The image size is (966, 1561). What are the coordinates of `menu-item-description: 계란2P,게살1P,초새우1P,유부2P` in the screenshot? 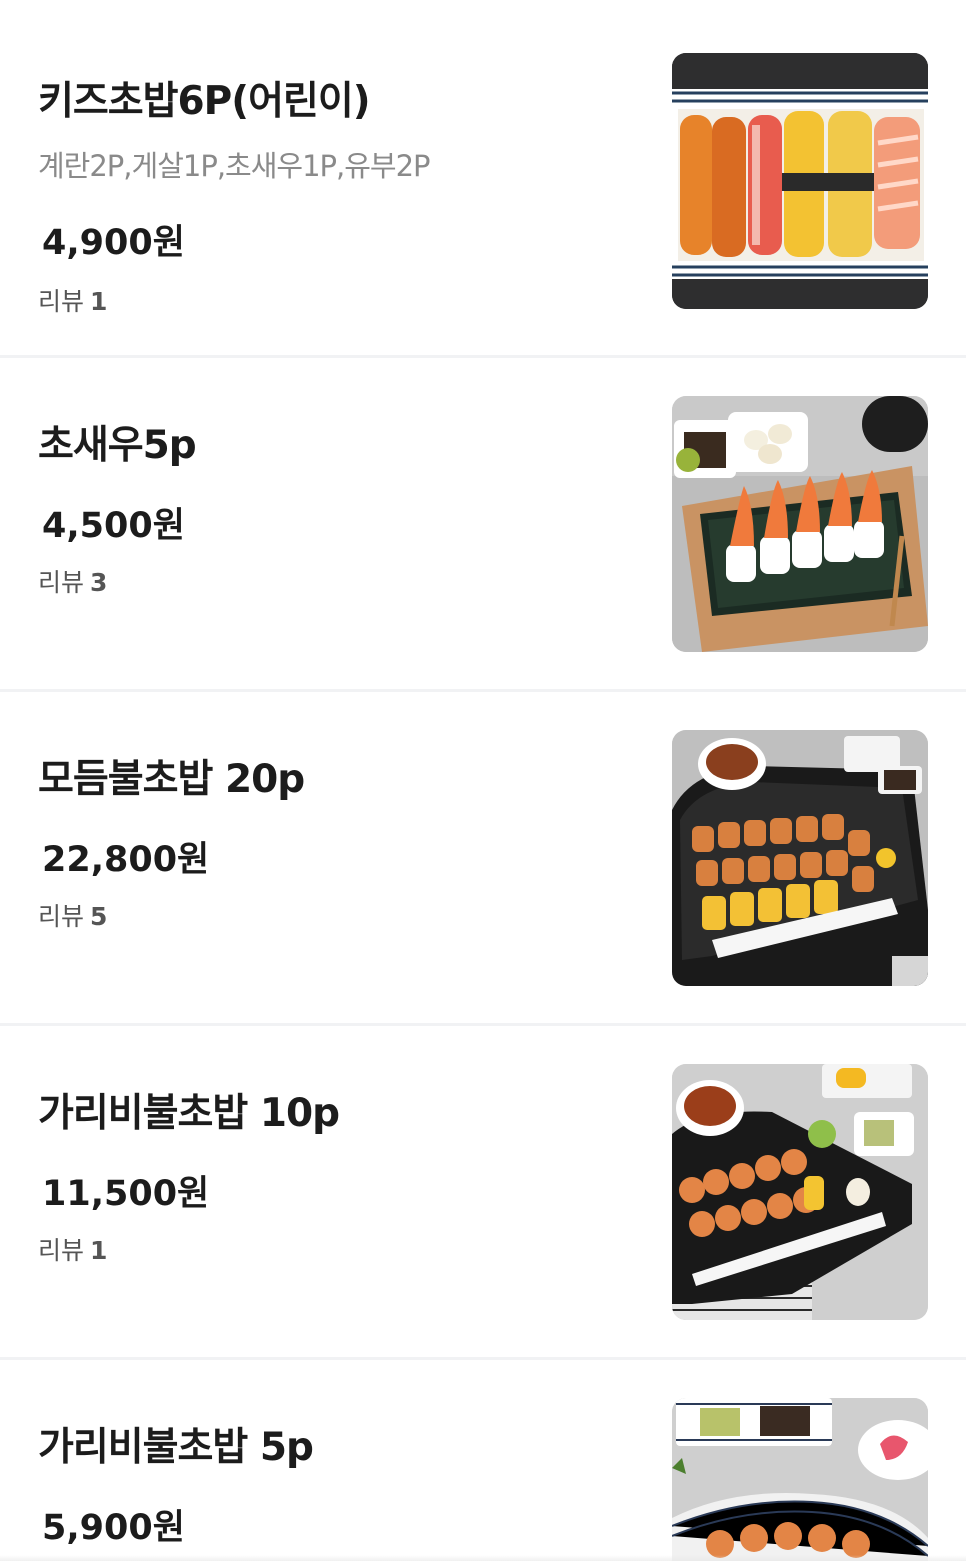 It's located at (234, 166).